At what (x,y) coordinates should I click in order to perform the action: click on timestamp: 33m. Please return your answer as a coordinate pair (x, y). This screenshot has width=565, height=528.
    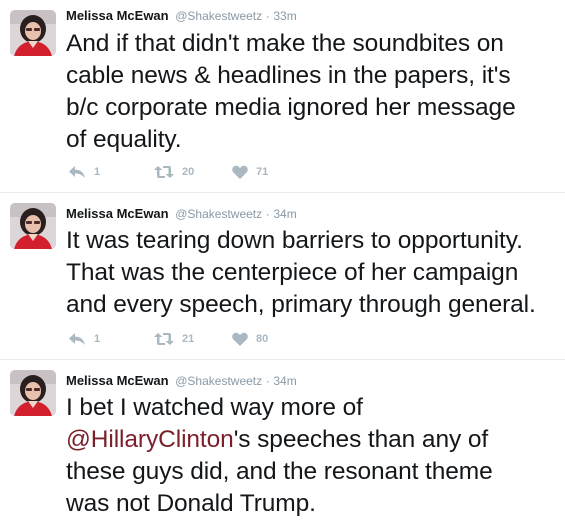
    Looking at the image, I should click on (284, 16).